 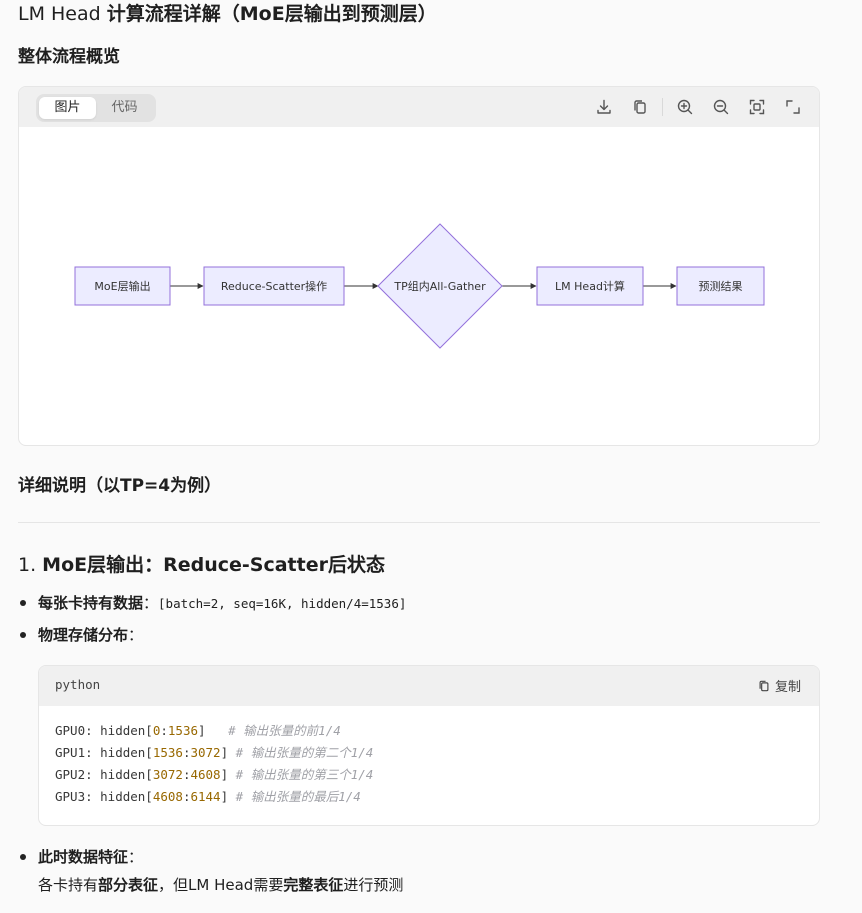 What do you see at coordinates (69, 57) in the screenshot?
I see `overview-heading: 整体流程概览` at bounding box center [69, 57].